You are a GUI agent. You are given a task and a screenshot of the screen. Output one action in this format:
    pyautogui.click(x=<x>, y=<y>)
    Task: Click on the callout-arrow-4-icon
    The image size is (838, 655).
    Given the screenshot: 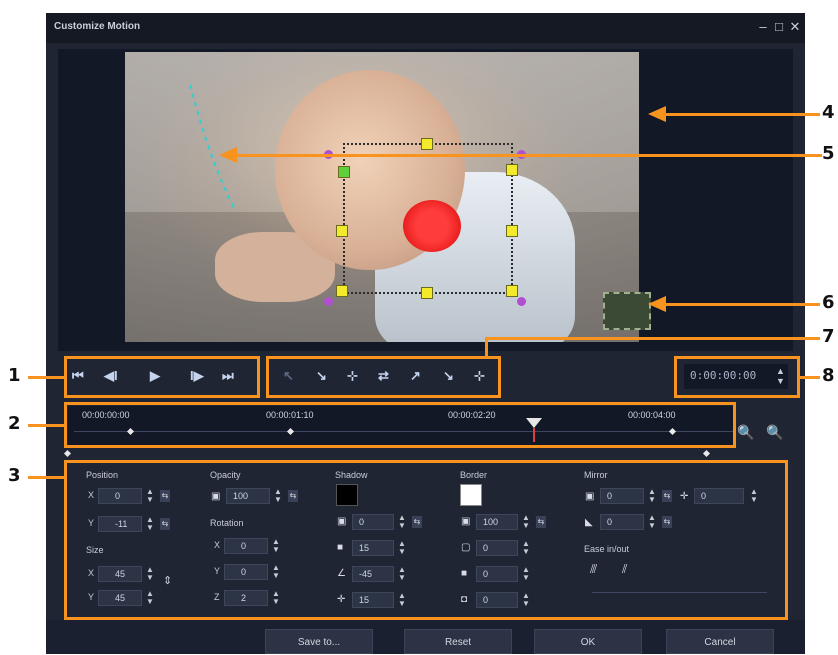 What is the action you would take?
    pyautogui.click(x=657, y=114)
    